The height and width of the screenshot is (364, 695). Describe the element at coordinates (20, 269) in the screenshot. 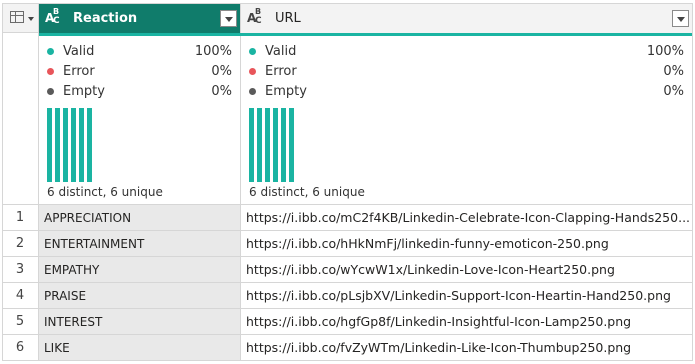

I see `row-number: 3` at that location.